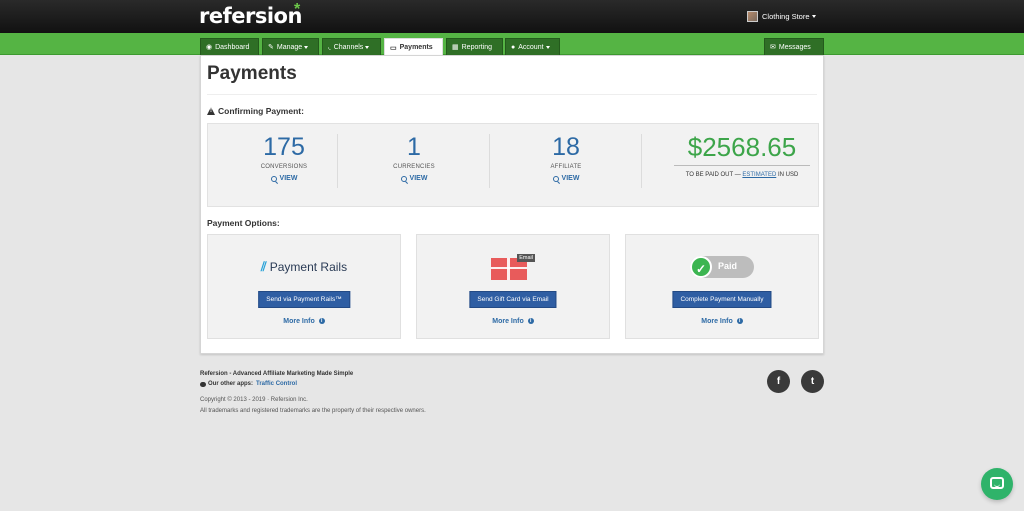 This screenshot has width=1024, height=511. I want to click on tab-label: Account, so click(531, 47).